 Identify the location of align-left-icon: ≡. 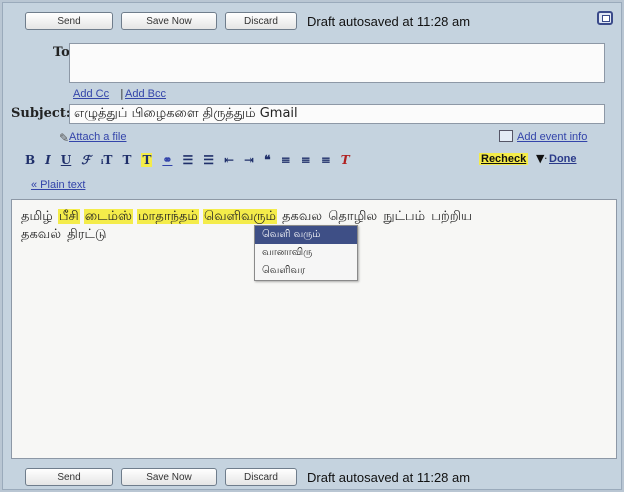
(286, 160).